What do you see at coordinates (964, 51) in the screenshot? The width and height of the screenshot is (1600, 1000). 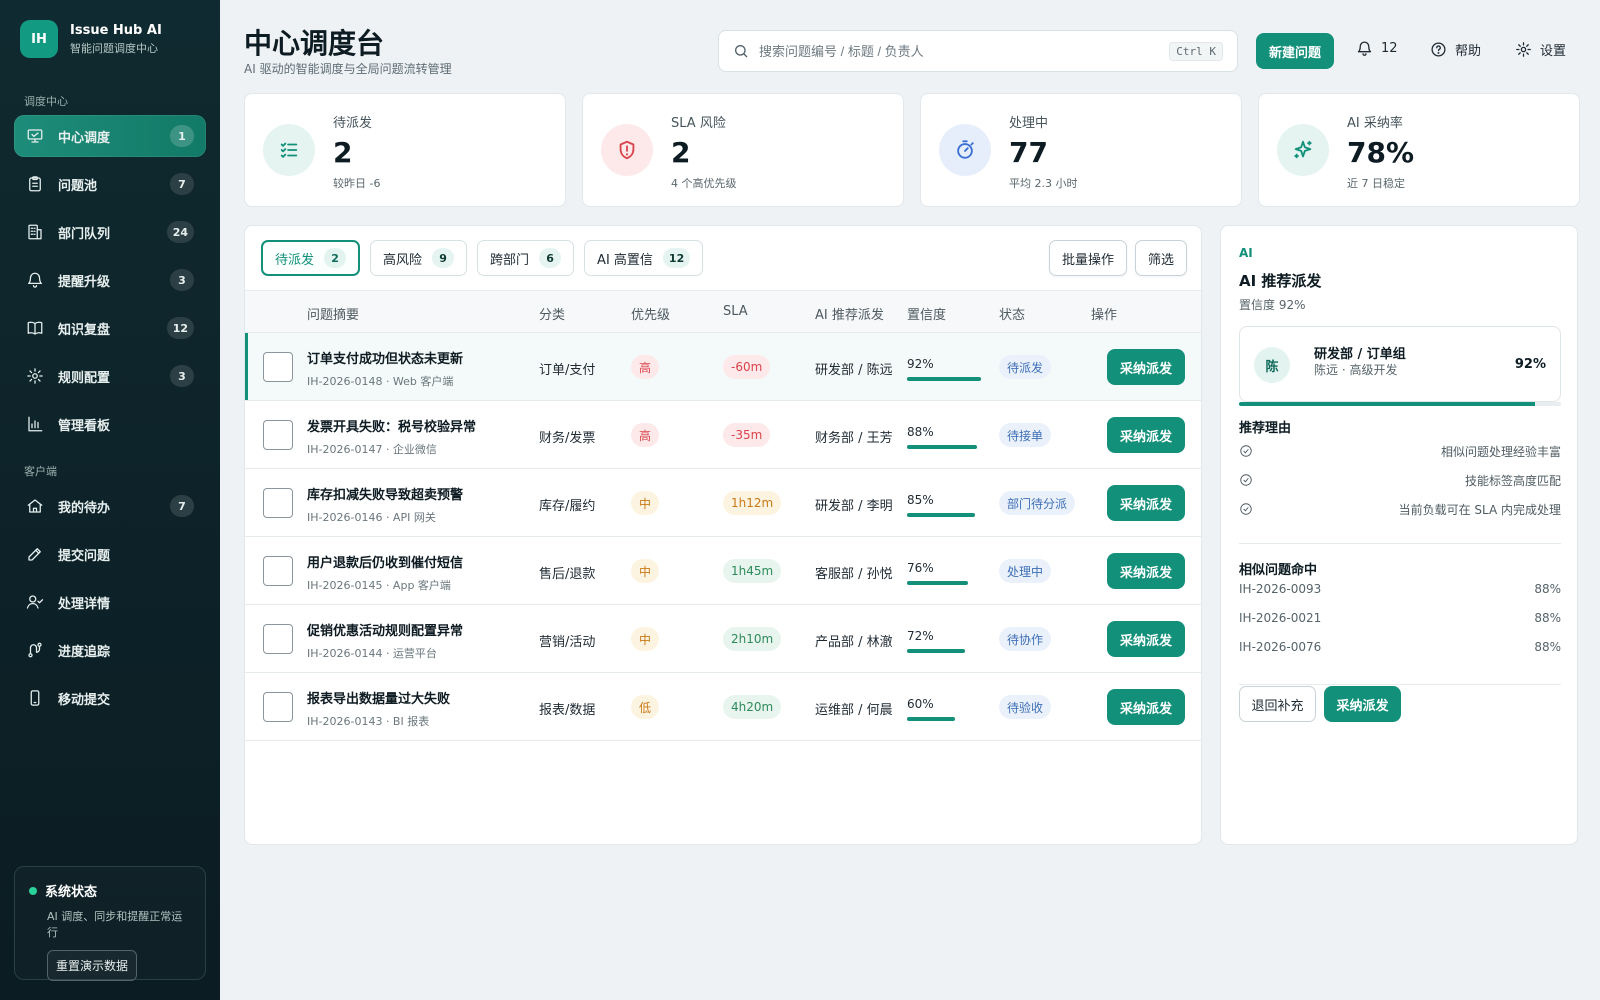 I see `search-input` at bounding box center [964, 51].